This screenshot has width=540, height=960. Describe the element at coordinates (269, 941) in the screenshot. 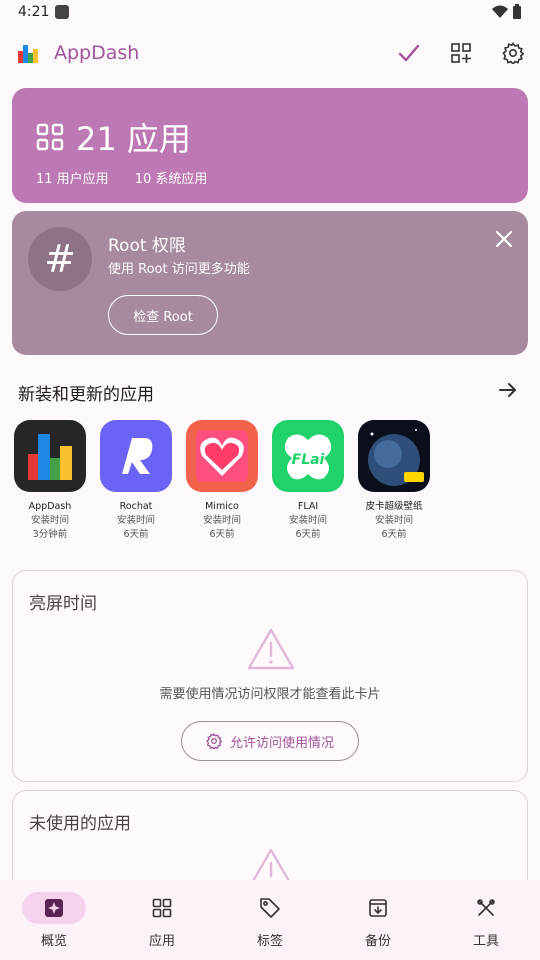

I see `nav-tags-label: 标签` at that location.